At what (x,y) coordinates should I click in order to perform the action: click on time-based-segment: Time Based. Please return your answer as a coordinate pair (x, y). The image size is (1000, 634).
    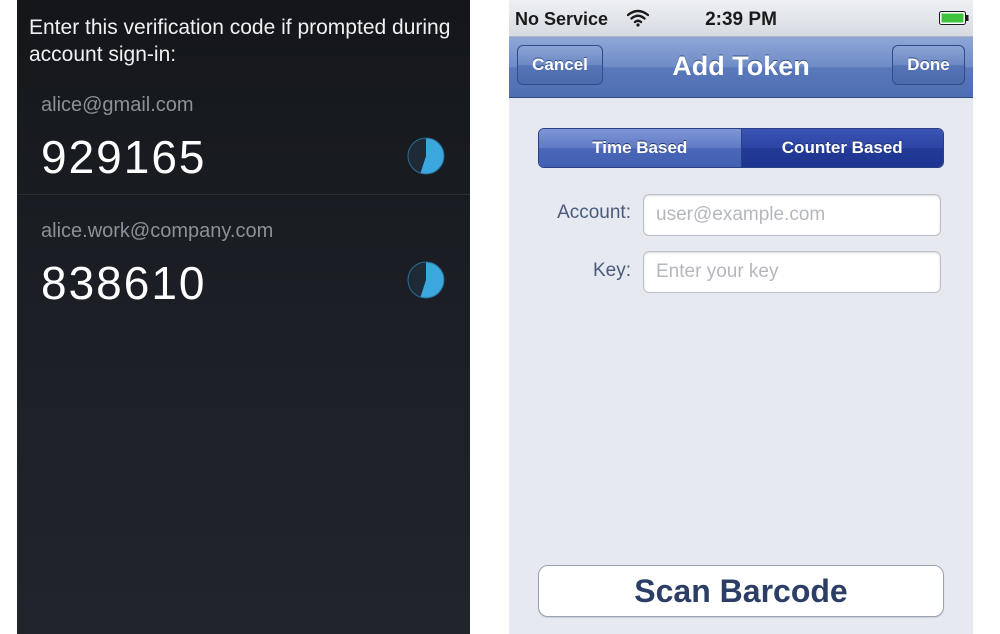
    Looking at the image, I should click on (640, 148).